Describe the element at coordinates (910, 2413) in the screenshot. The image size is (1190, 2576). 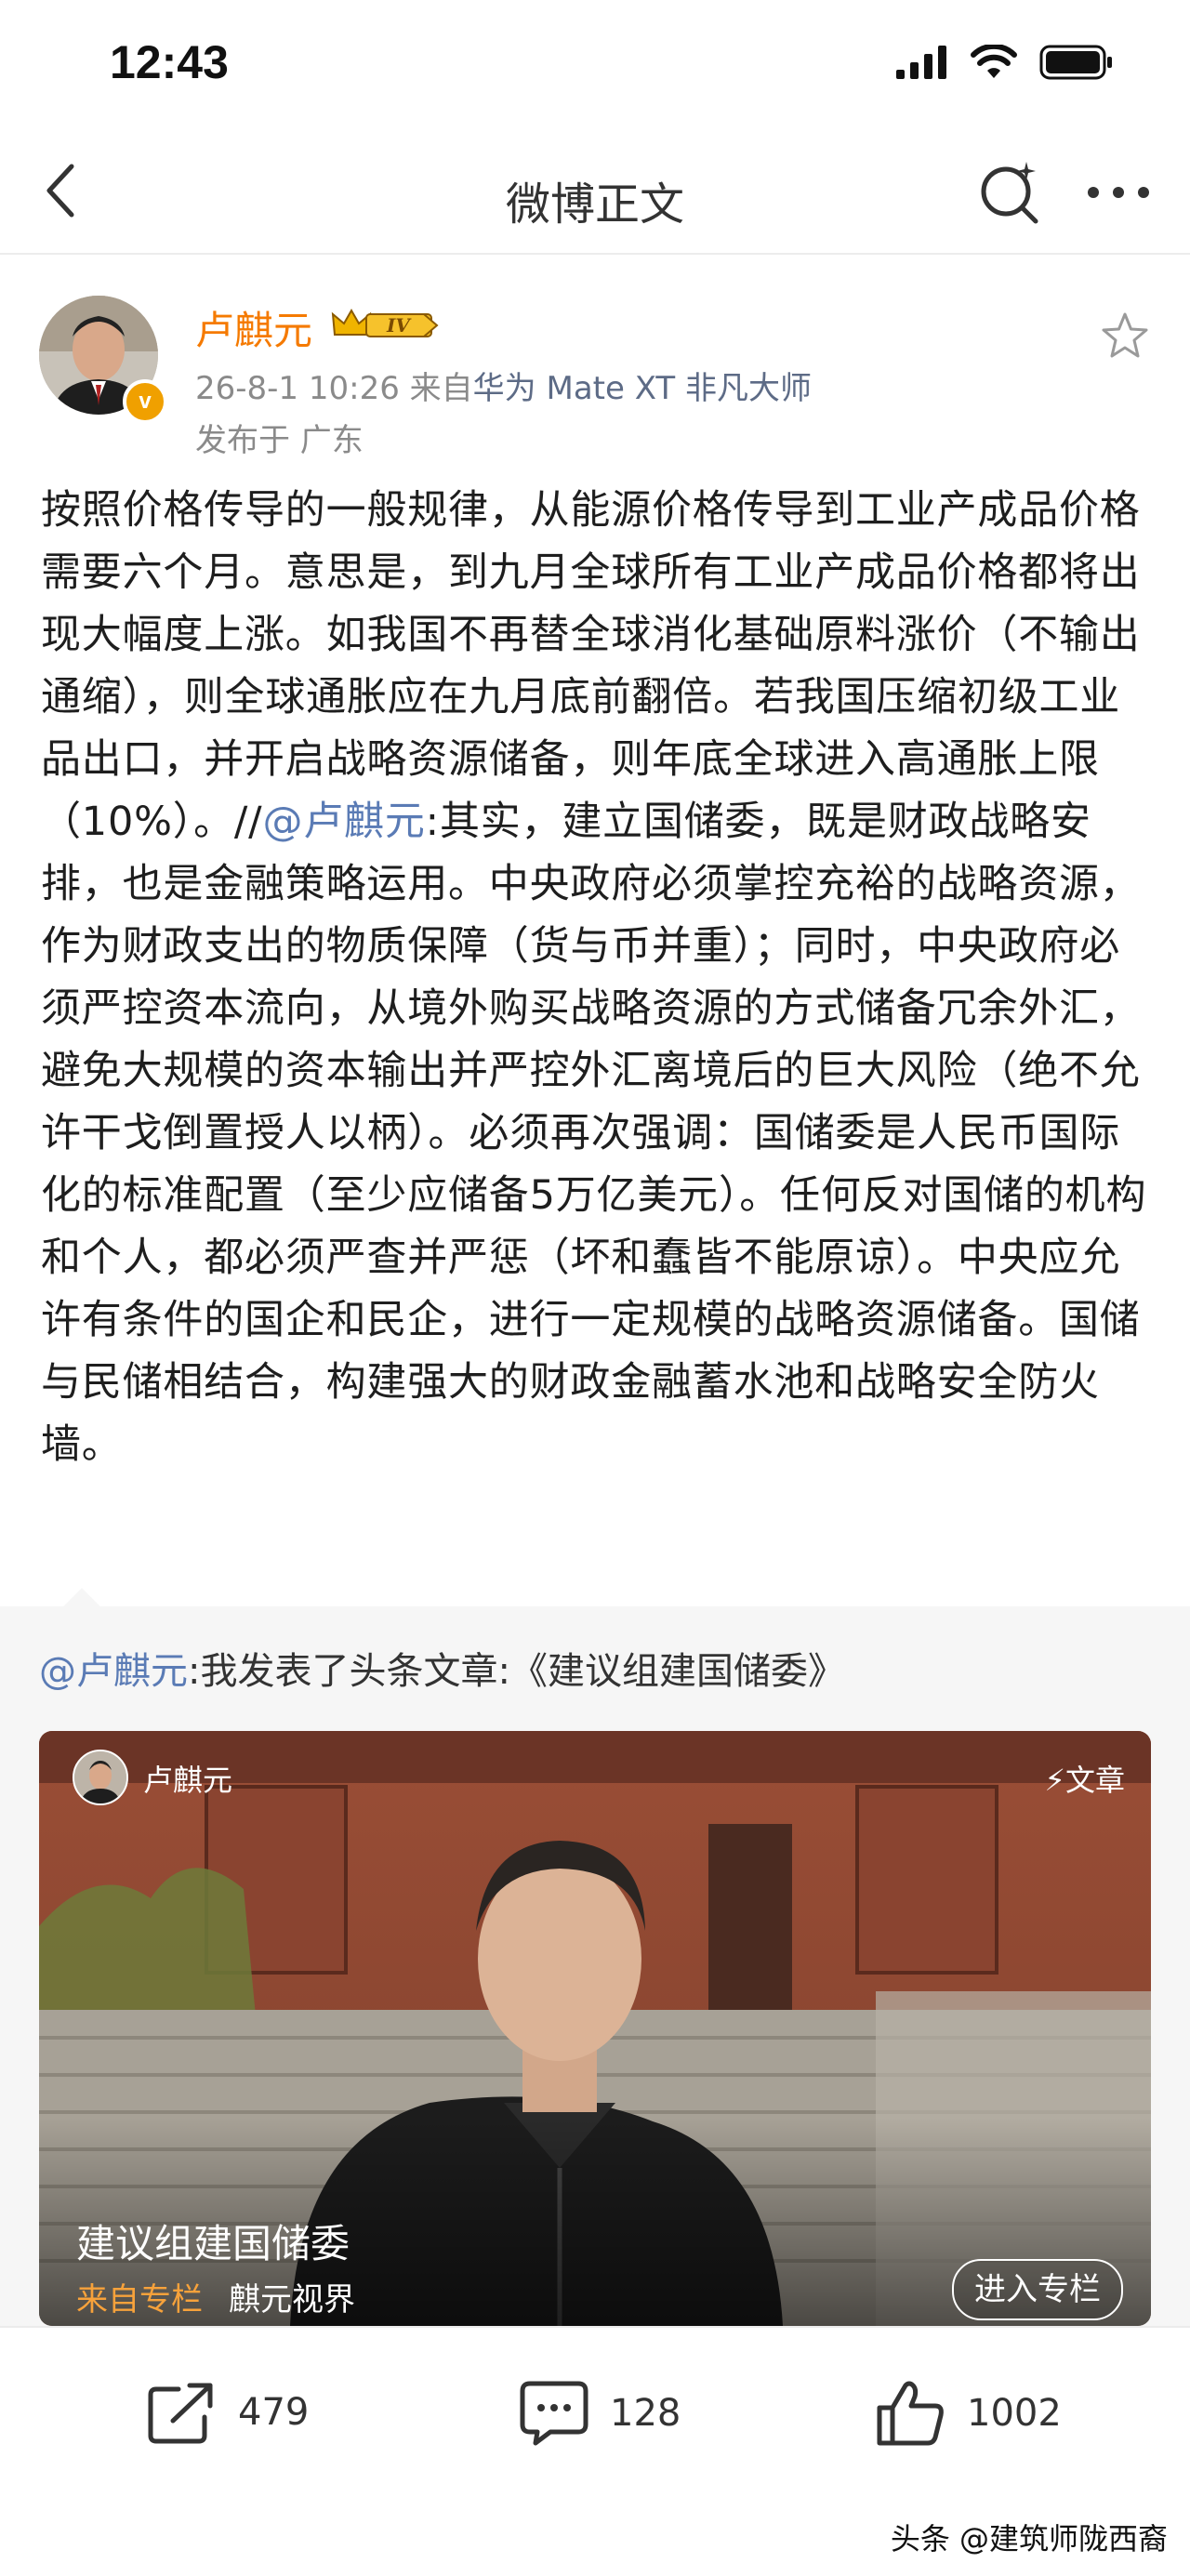
I see `thumbs-up-icon` at that location.